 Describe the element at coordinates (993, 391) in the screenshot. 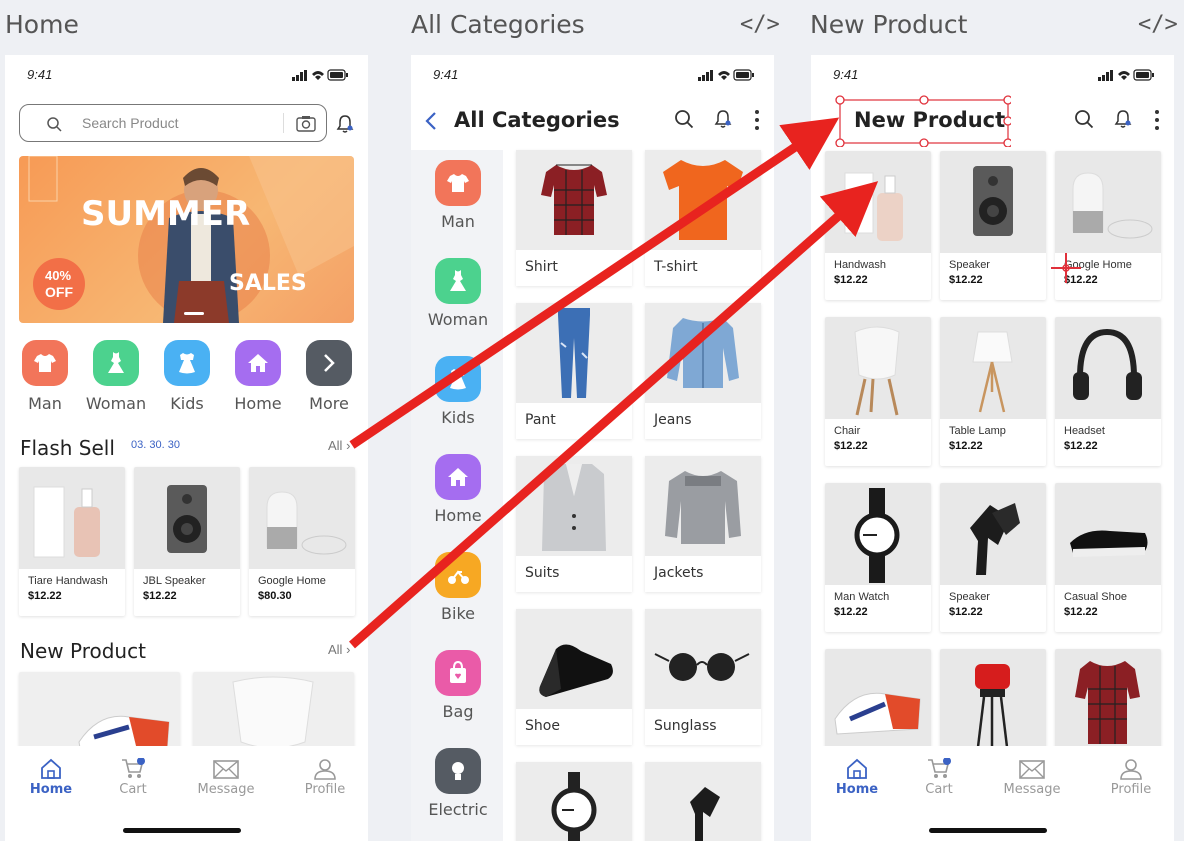

I see `product-card: Table Lamp $12.22` at that location.